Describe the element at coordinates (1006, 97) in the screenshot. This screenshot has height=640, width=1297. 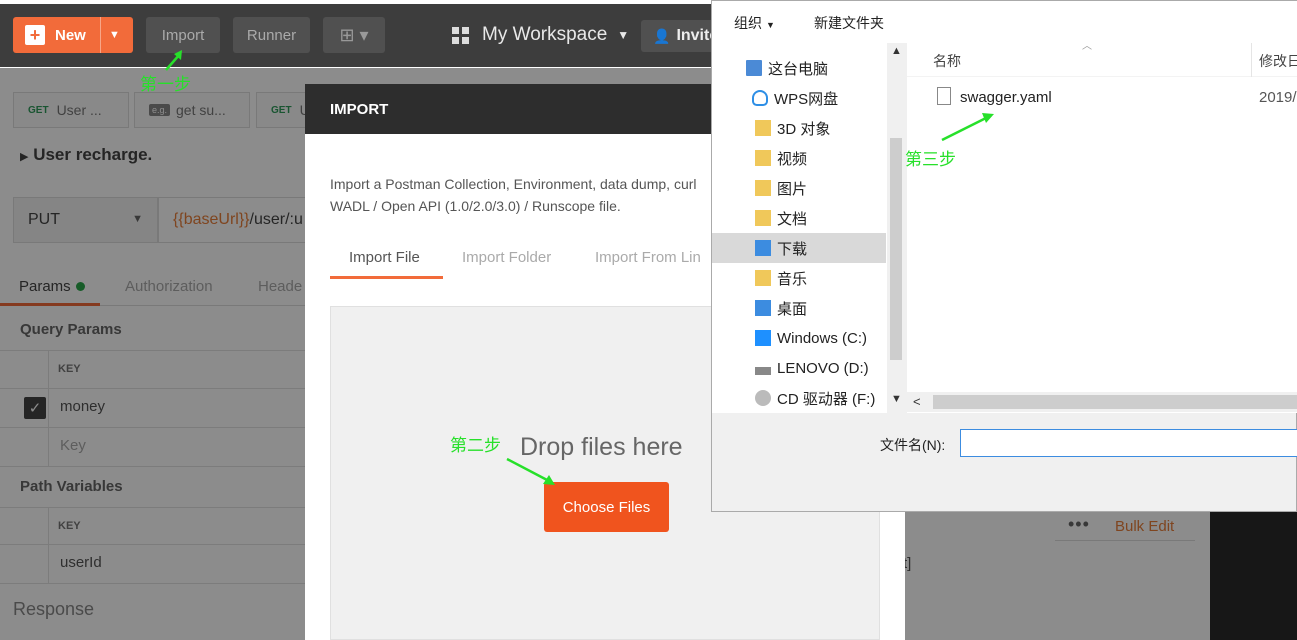
I see `file-name: swagger.yaml` at that location.